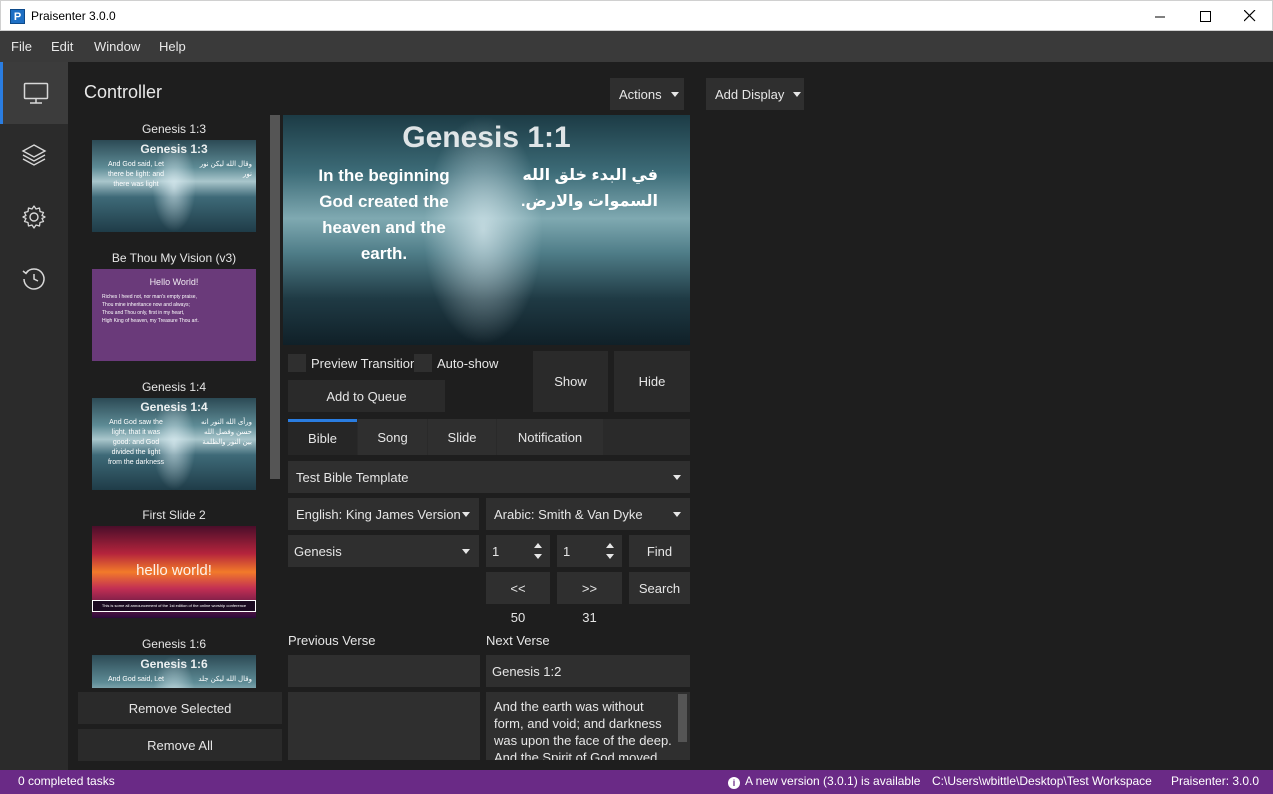 This screenshot has width=1273, height=794. I want to click on remove-selected-button: Remove Selected, so click(180, 708).